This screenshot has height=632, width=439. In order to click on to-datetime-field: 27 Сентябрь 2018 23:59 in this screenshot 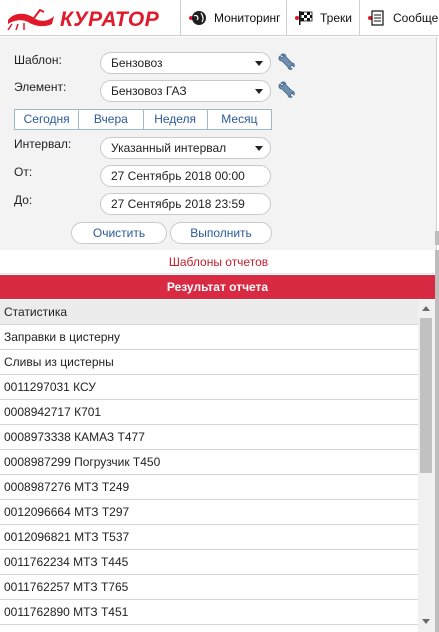, I will do `click(185, 204)`.